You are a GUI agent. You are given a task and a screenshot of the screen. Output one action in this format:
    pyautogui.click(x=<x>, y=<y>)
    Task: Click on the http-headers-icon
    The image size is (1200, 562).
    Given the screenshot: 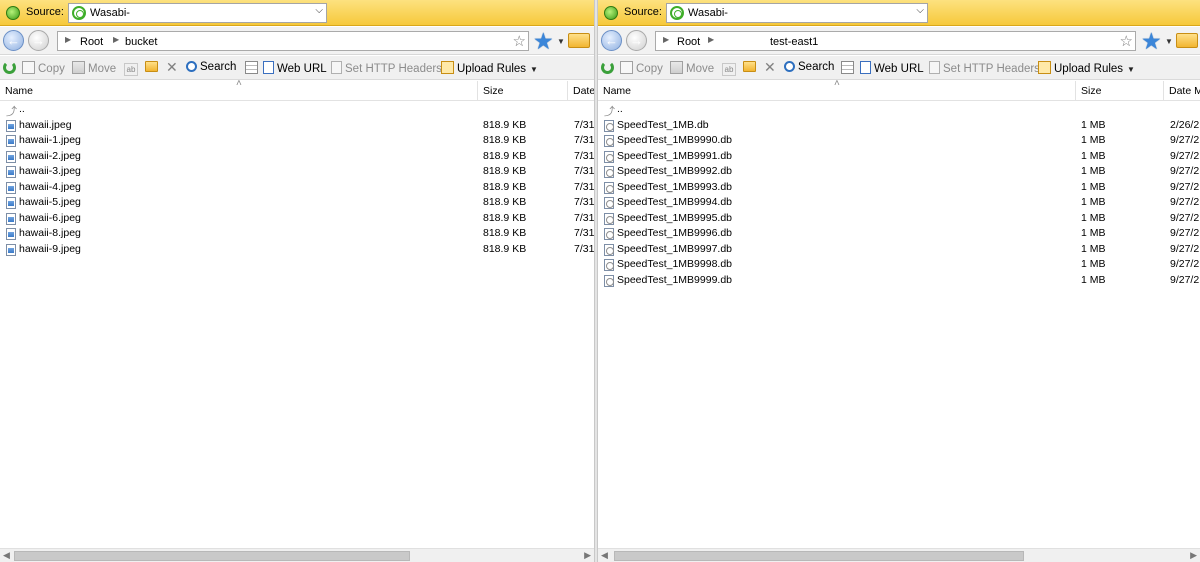 What is the action you would take?
    pyautogui.click(x=934, y=67)
    